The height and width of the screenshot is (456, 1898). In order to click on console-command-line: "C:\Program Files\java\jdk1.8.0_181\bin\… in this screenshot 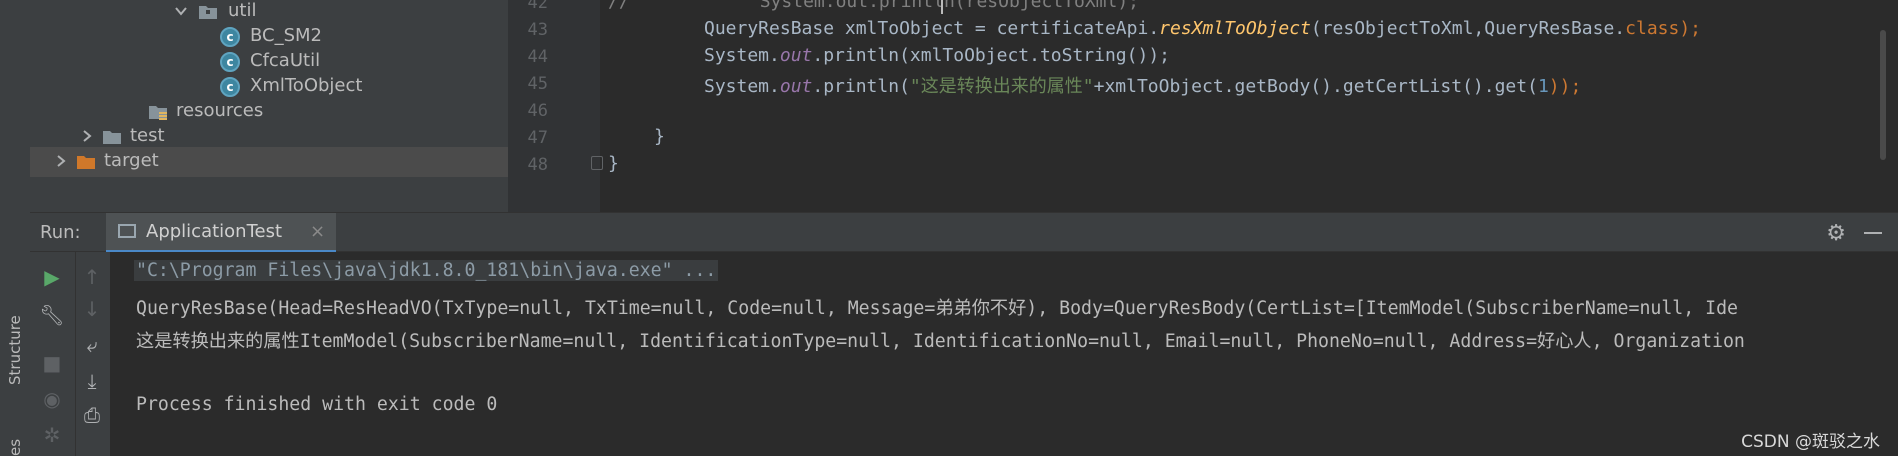, I will do `click(426, 270)`.